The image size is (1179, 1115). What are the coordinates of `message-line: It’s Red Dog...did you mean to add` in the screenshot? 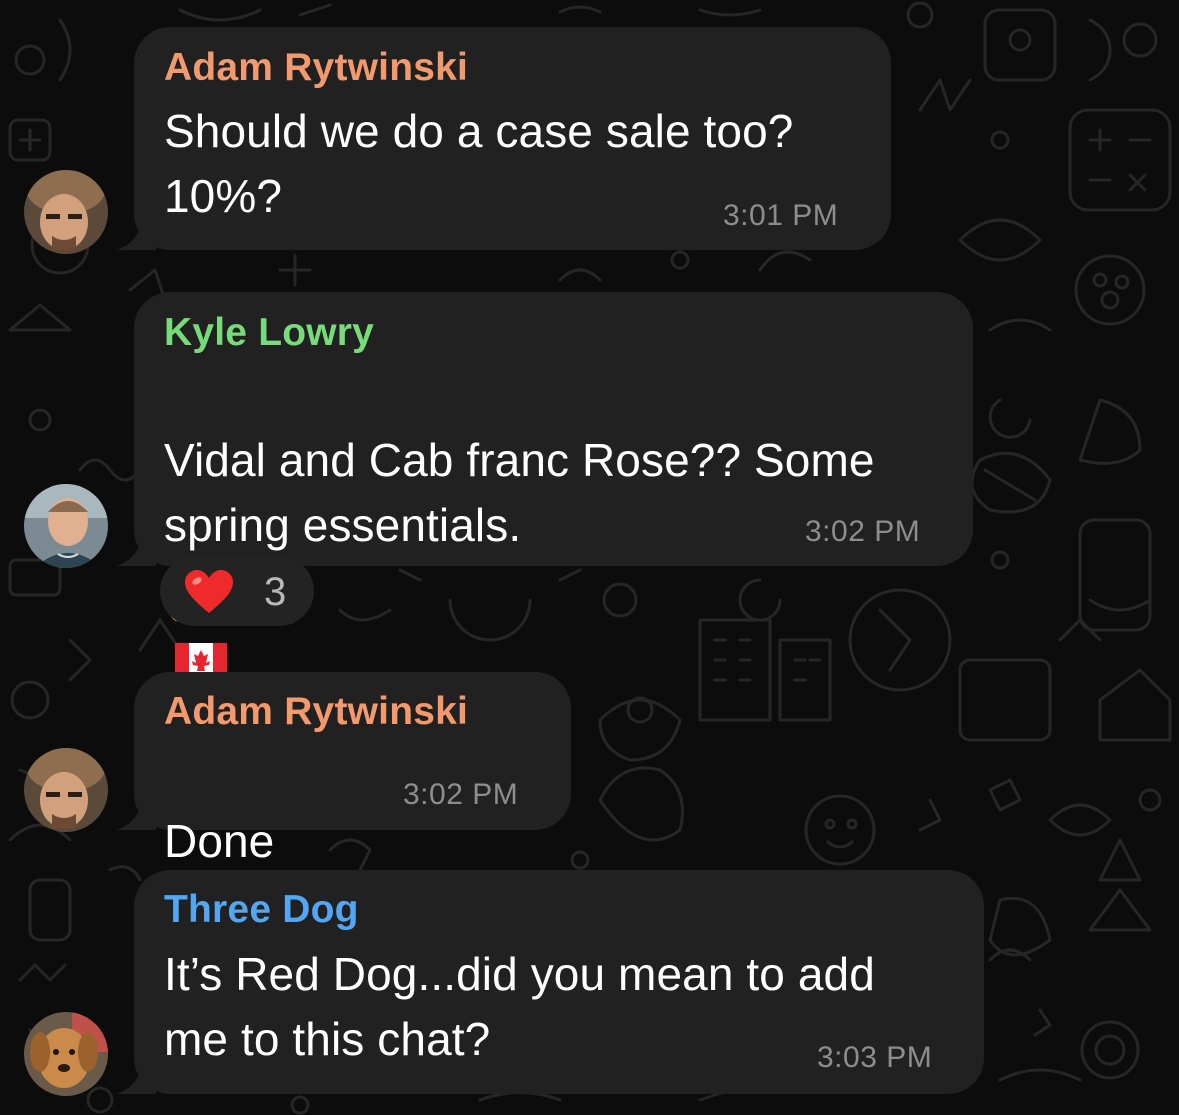 It's located at (519, 974).